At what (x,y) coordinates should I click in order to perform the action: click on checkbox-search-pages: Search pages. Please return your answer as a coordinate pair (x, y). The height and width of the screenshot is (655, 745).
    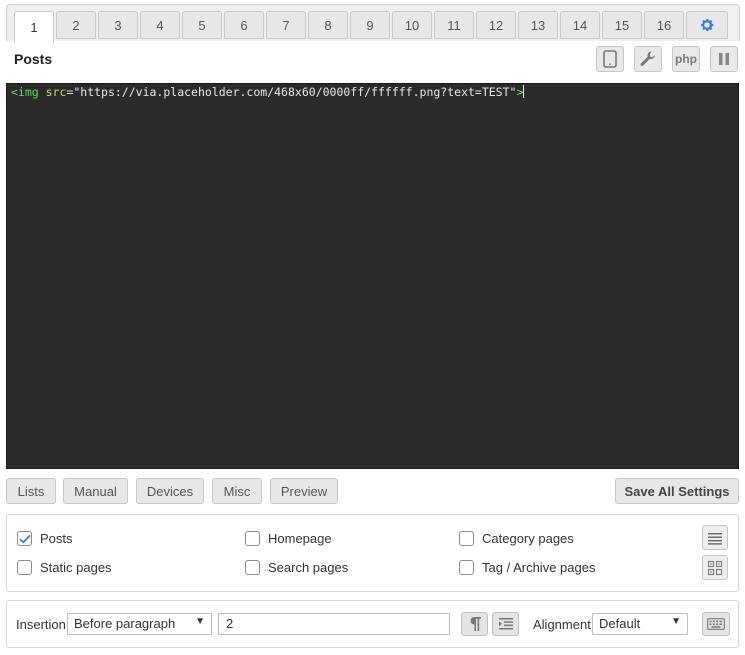
    Looking at the image, I should click on (296, 567).